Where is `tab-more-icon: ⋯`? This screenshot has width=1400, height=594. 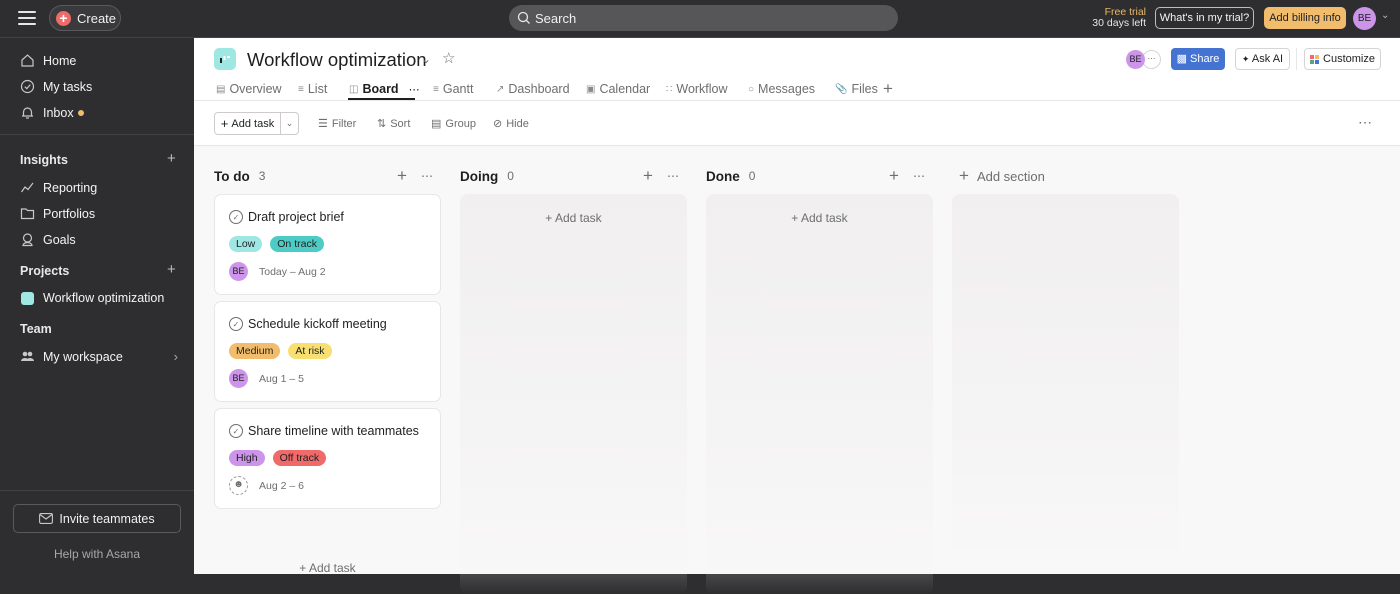
tab-more-icon: ⋯ is located at coordinates (414, 89).